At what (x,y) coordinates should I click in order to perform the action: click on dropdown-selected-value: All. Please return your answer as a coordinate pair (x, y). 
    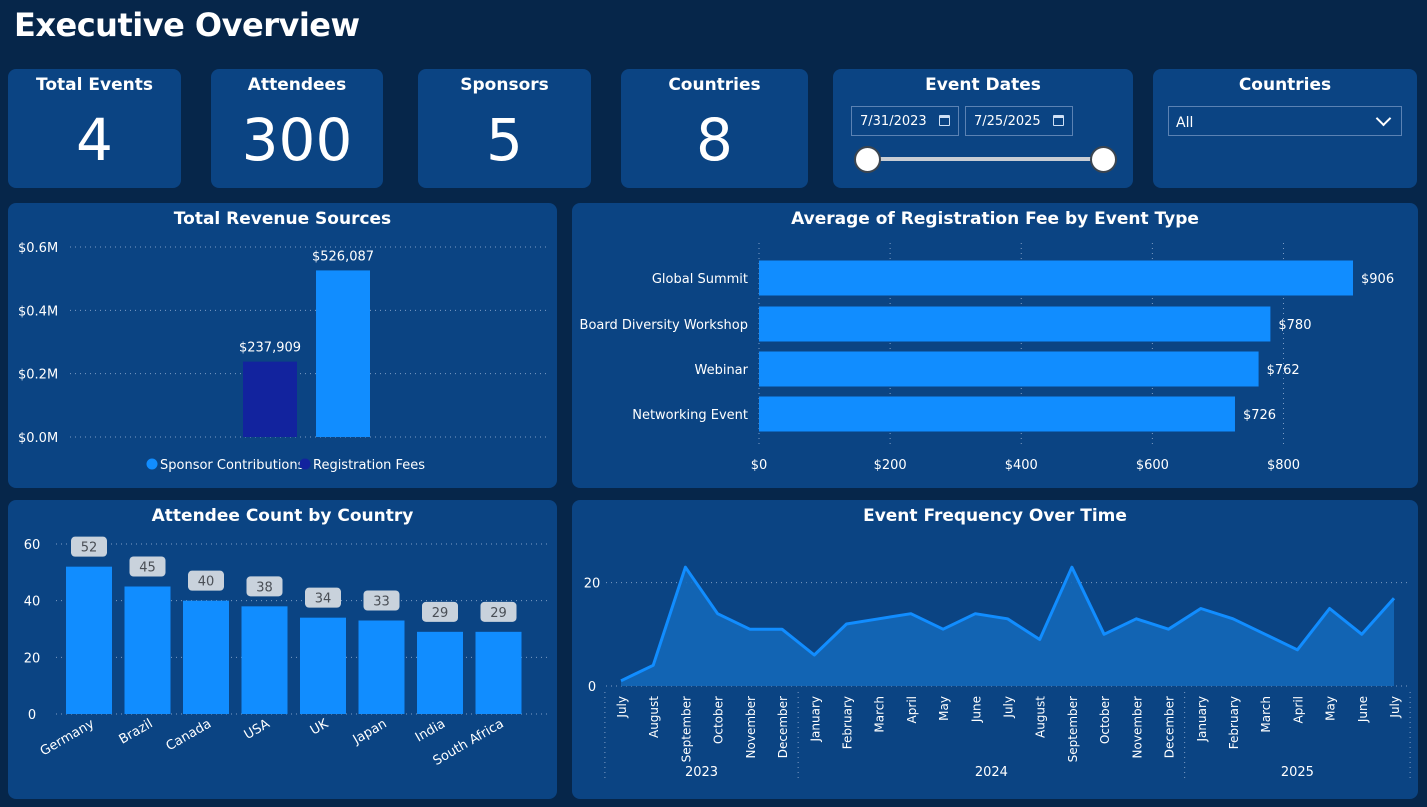
    Looking at the image, I should click on (1185, 123).